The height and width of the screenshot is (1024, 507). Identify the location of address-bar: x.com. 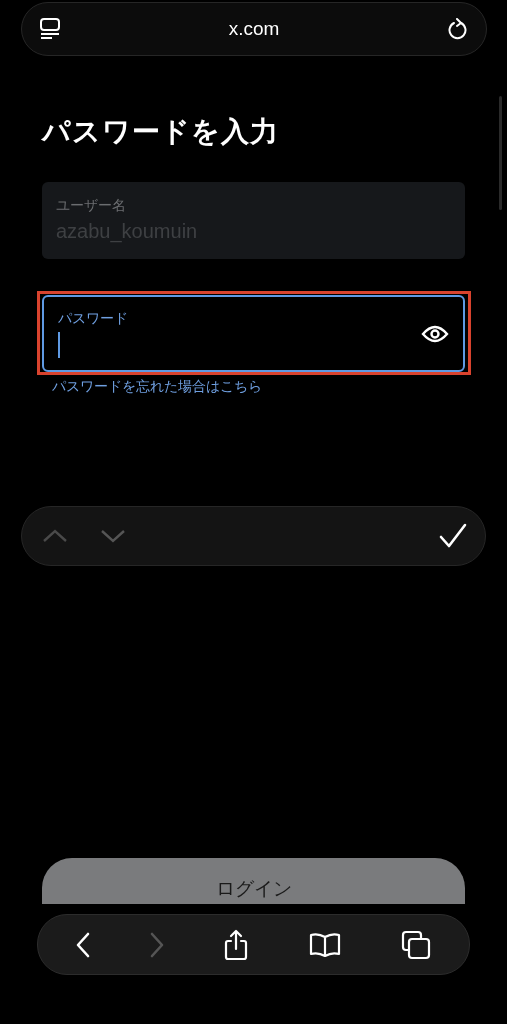
(254, 29).